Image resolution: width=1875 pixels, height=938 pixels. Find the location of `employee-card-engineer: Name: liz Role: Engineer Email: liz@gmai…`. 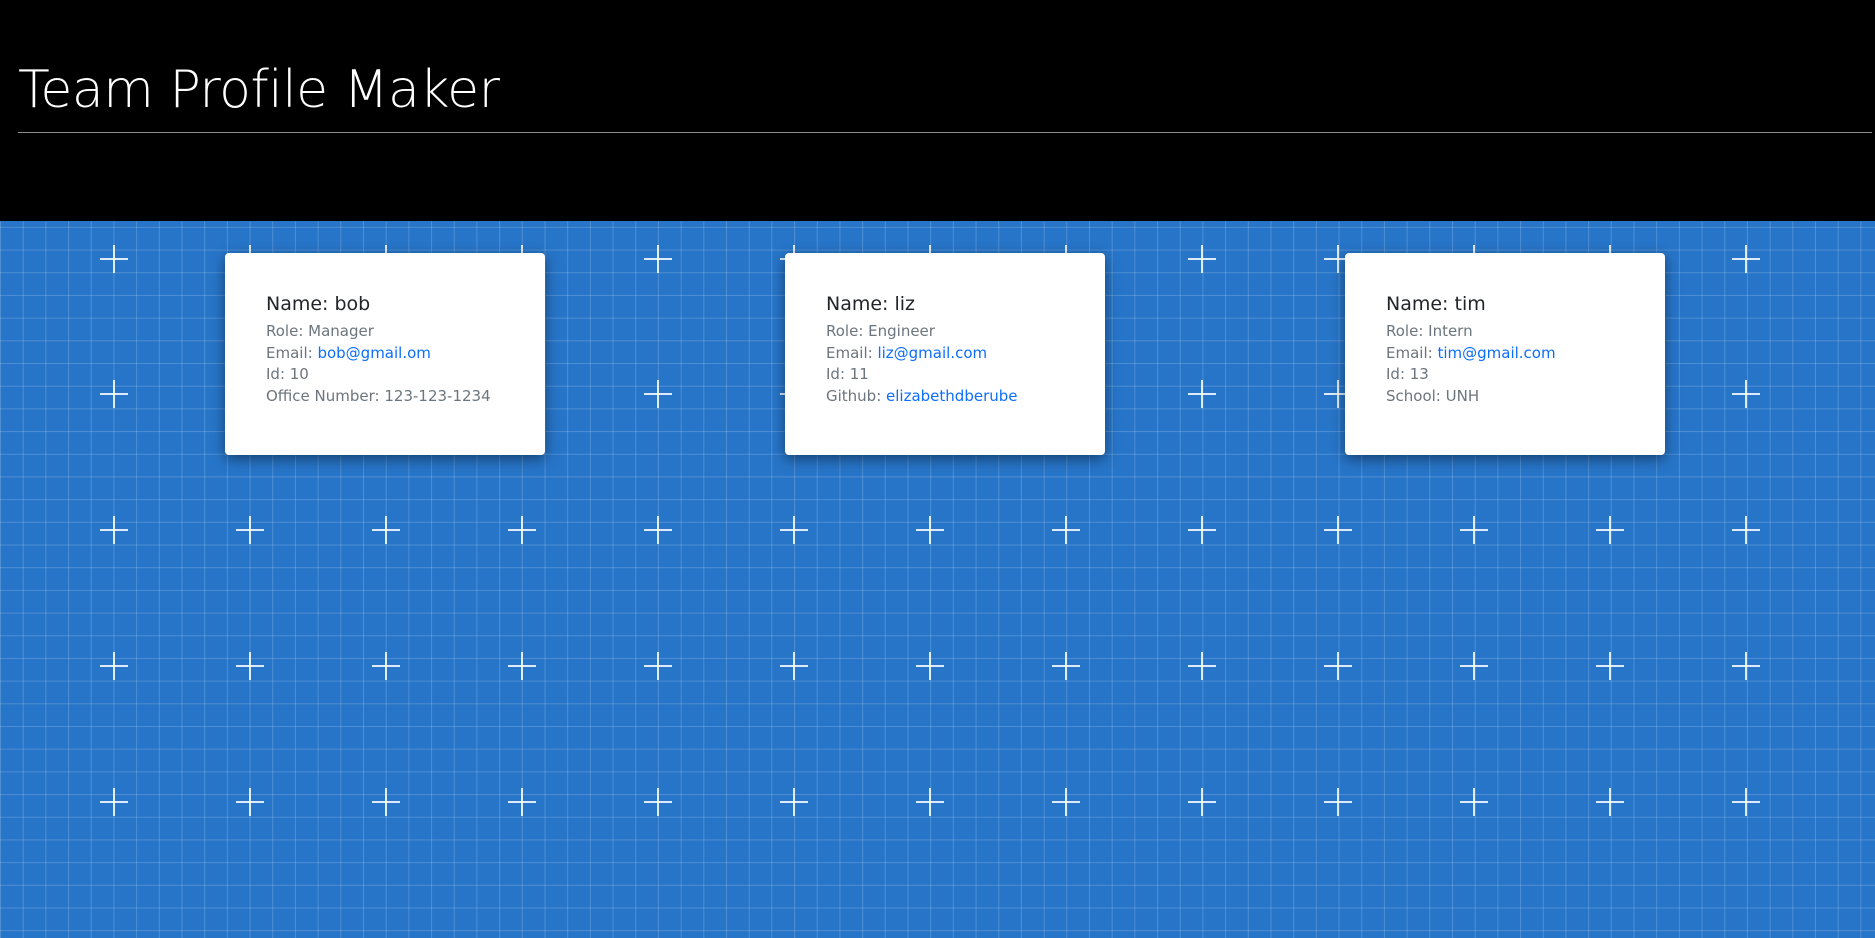

employee-card-engineer: Name: liz Role: Engineer Email: liz@gmai… is located at coordinates (945, 354).